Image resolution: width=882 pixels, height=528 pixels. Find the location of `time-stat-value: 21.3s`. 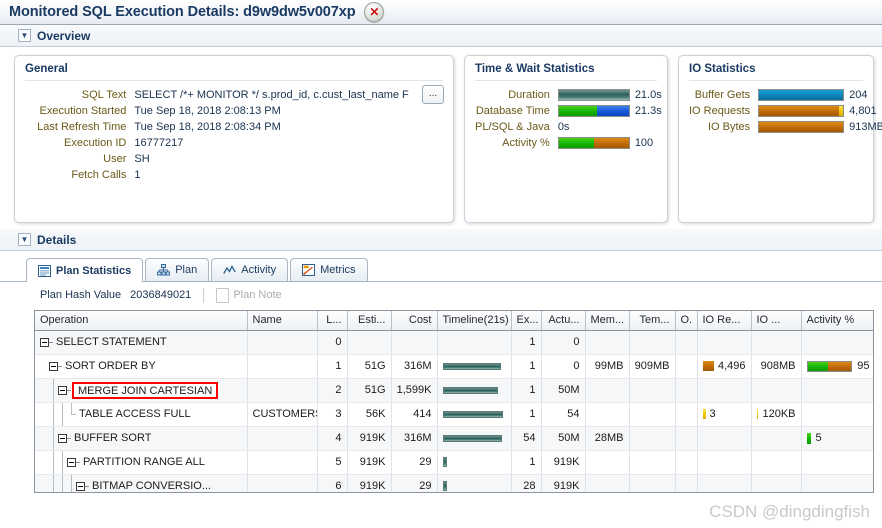

time-stat-value: 21.3s is located at coordinates (609, 111).